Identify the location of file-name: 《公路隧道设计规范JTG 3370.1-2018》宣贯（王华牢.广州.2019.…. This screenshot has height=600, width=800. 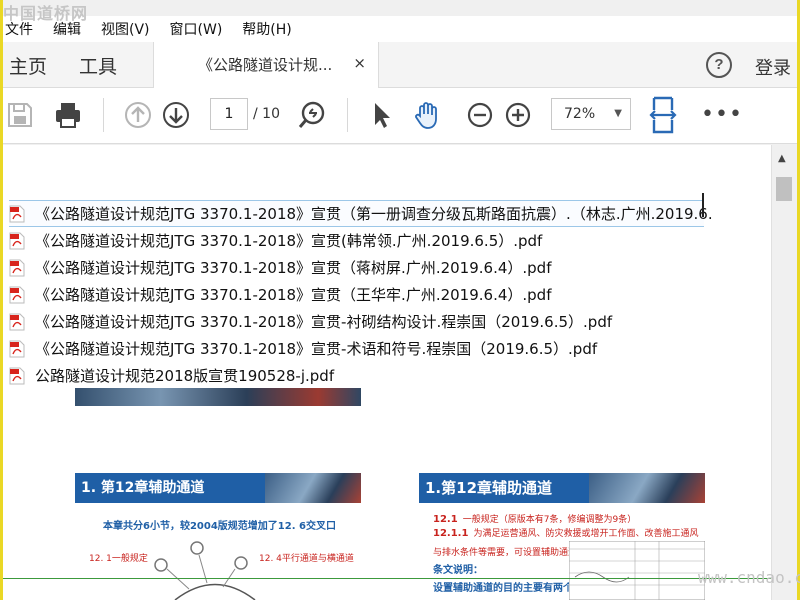
(293, 295).